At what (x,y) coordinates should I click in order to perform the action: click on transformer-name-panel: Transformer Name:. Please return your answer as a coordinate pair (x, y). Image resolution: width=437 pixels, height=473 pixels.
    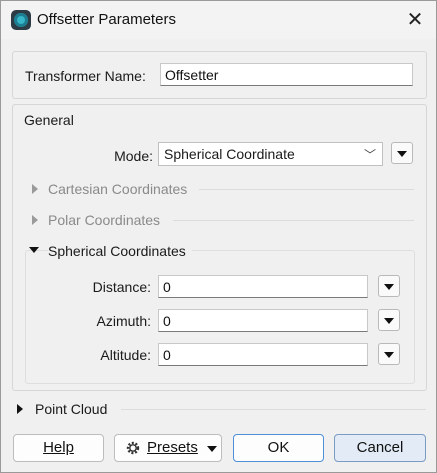
    Looking at the image, I should click on (219, 75).